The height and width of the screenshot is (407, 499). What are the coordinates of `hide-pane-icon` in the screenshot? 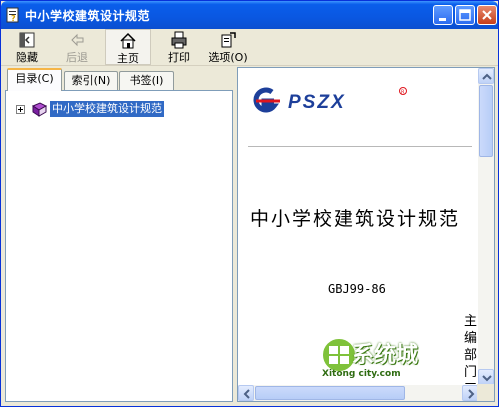 It's located at (27, 40).